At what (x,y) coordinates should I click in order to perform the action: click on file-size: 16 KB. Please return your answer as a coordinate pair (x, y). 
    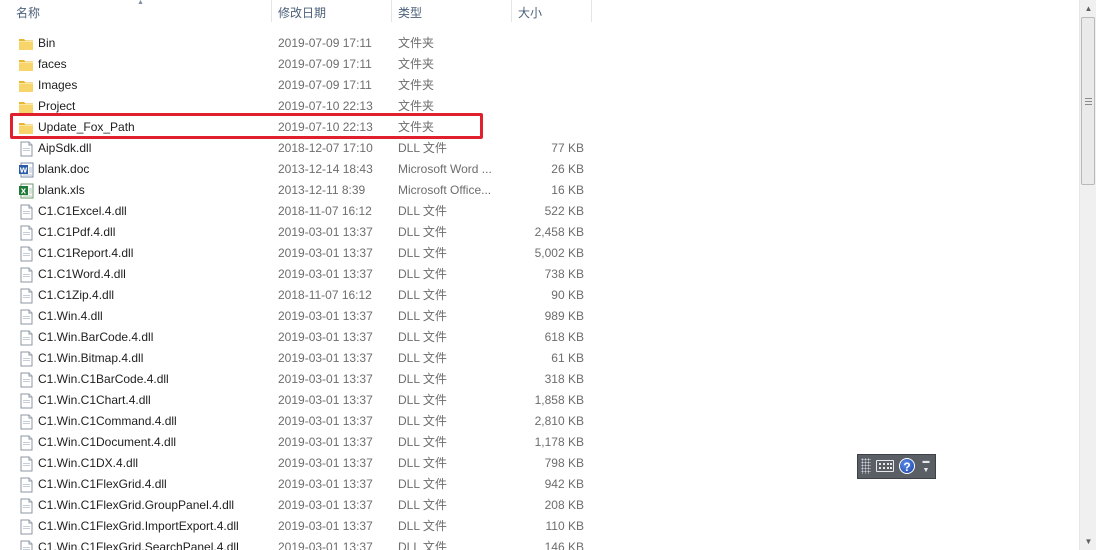
    Looking at the image, I should click on (567, 190).